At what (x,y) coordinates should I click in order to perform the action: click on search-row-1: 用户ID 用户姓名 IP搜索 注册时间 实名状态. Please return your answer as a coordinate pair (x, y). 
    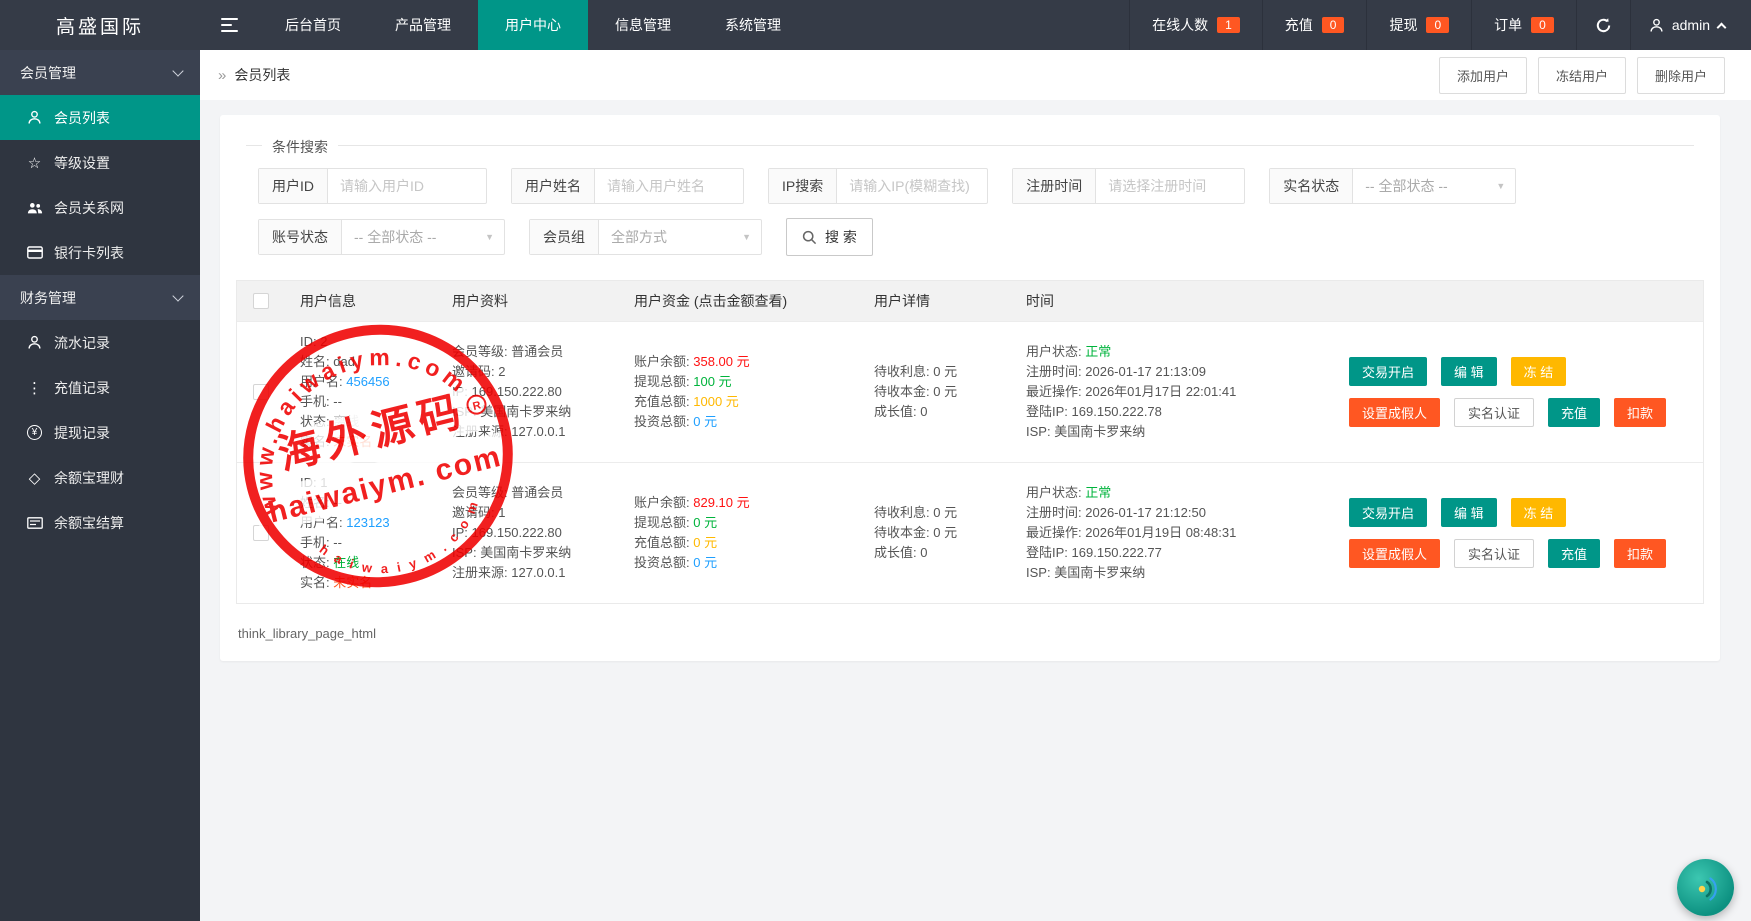
    Looking at the image, I should click on (976, 186).